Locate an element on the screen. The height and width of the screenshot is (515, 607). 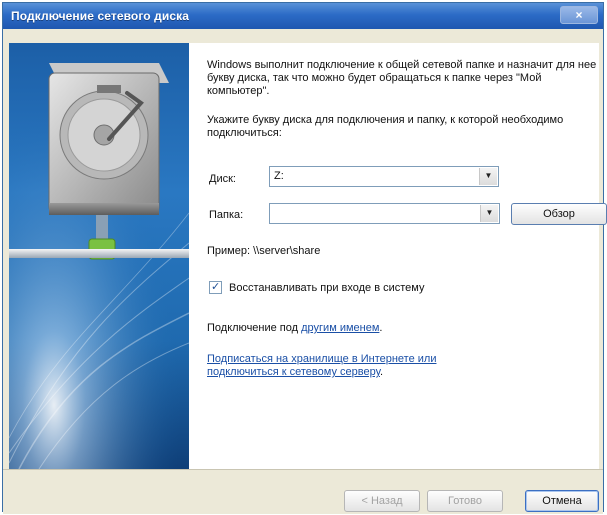
title-bar: Подключение сетевого диска × is located at coordinates (303, 16).